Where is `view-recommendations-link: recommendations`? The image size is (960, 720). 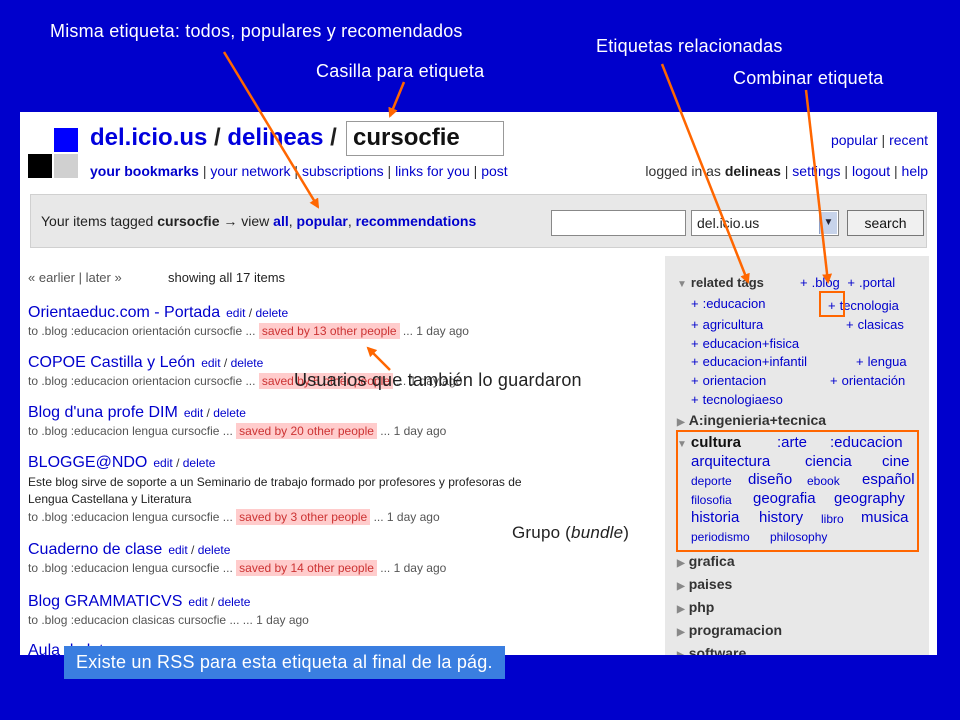 view-recommendations-link: recommendations is located at coordinates (416, 221).